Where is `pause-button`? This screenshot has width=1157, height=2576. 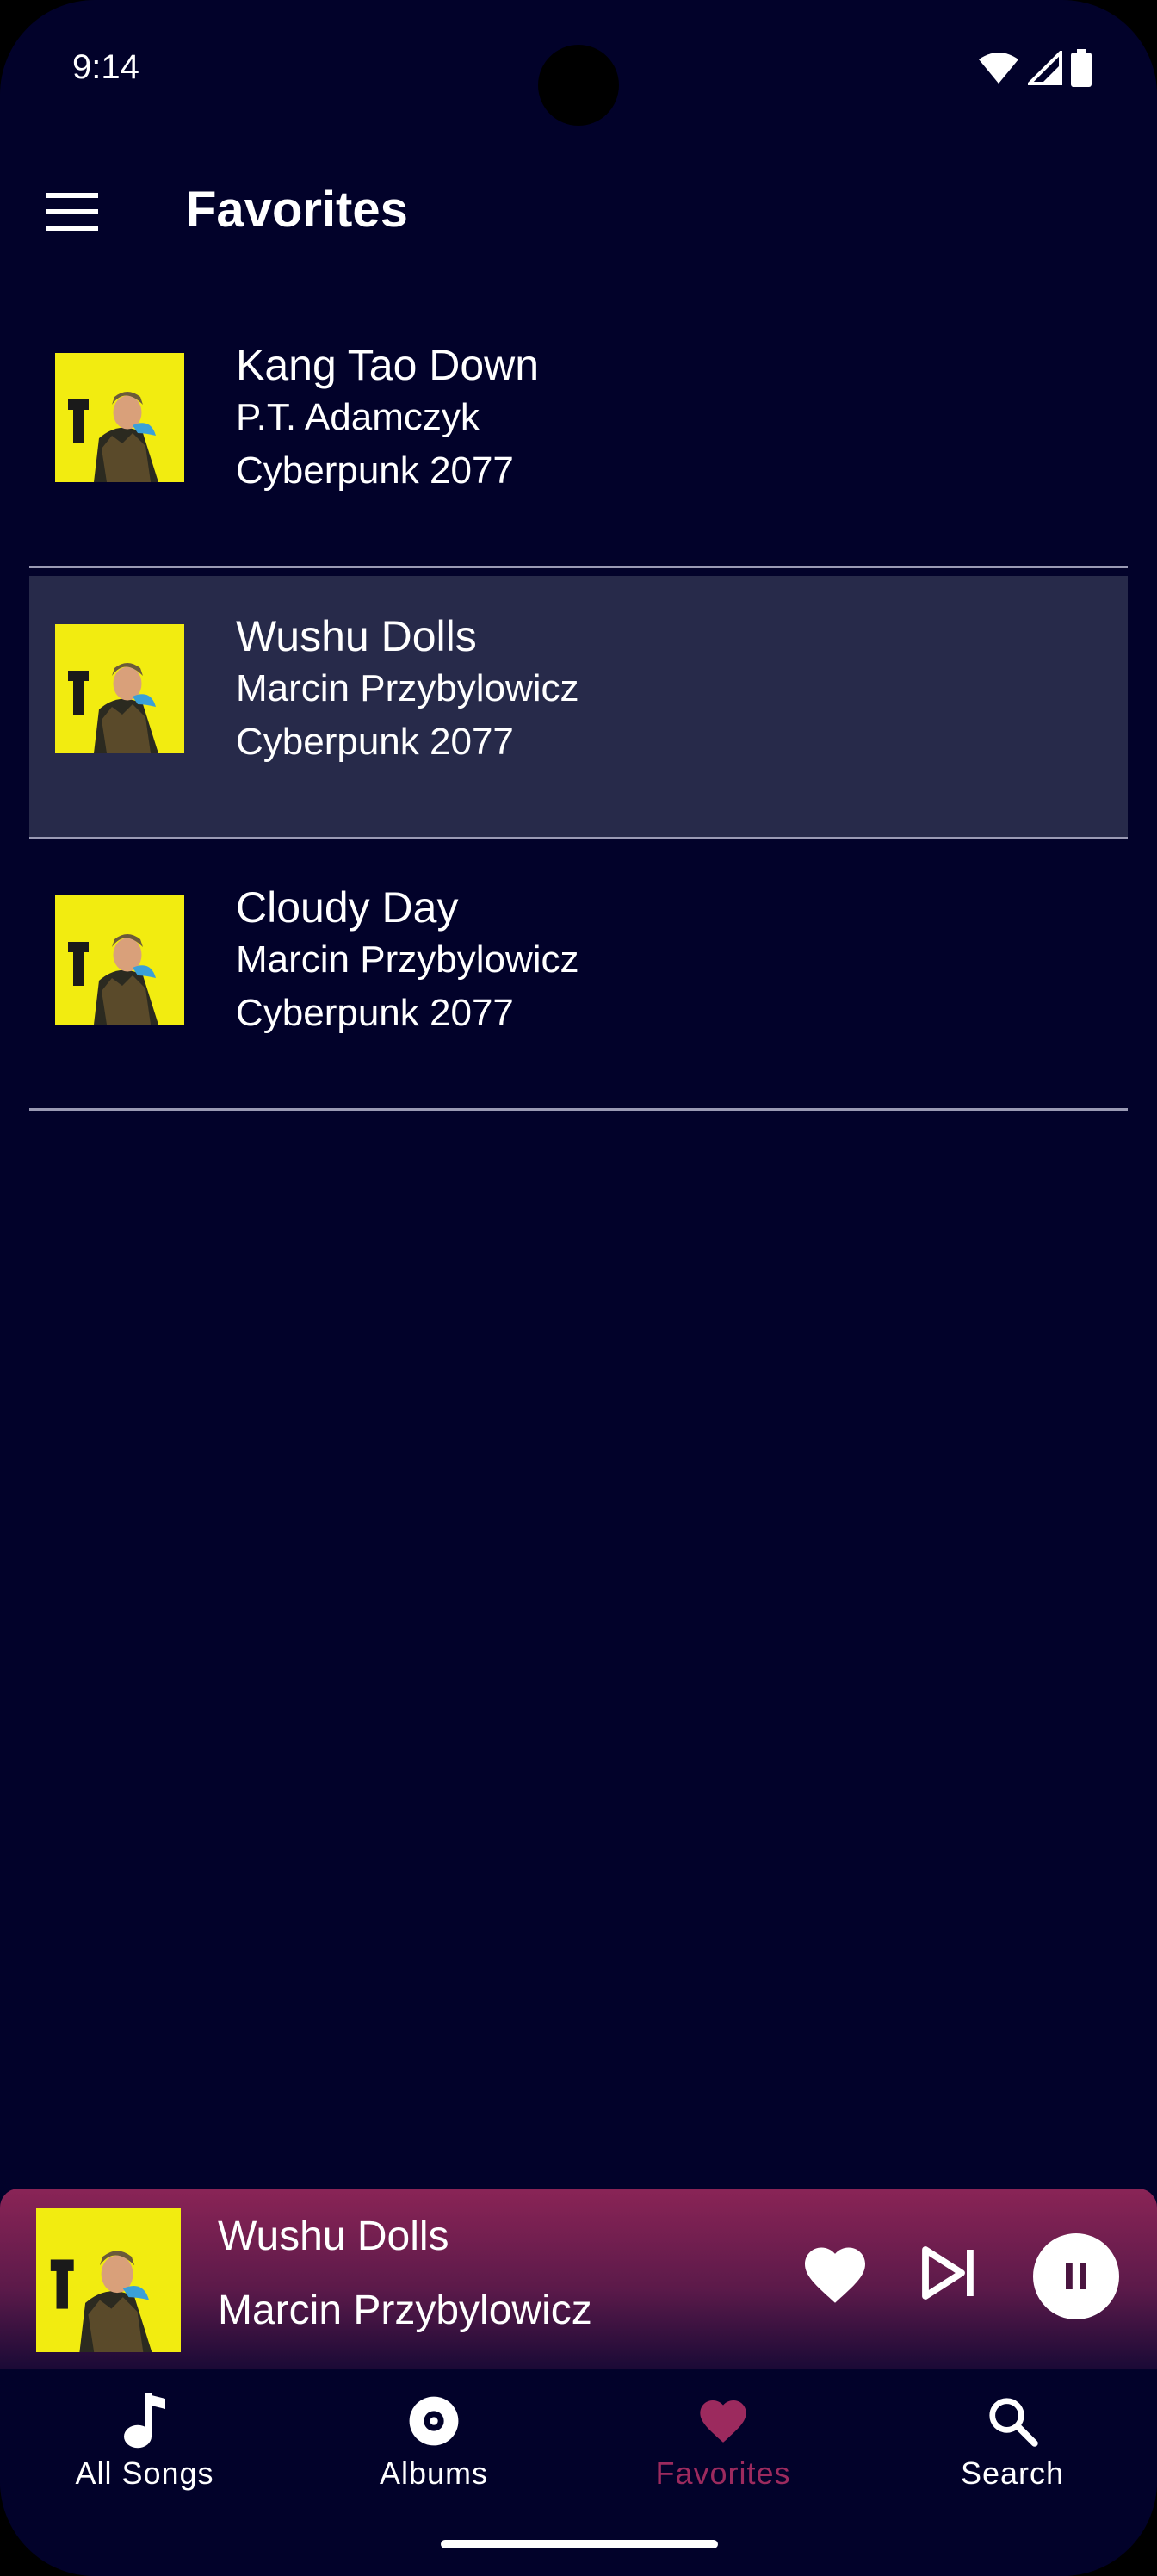 pause-button is located at coordinates (1076, 2276).